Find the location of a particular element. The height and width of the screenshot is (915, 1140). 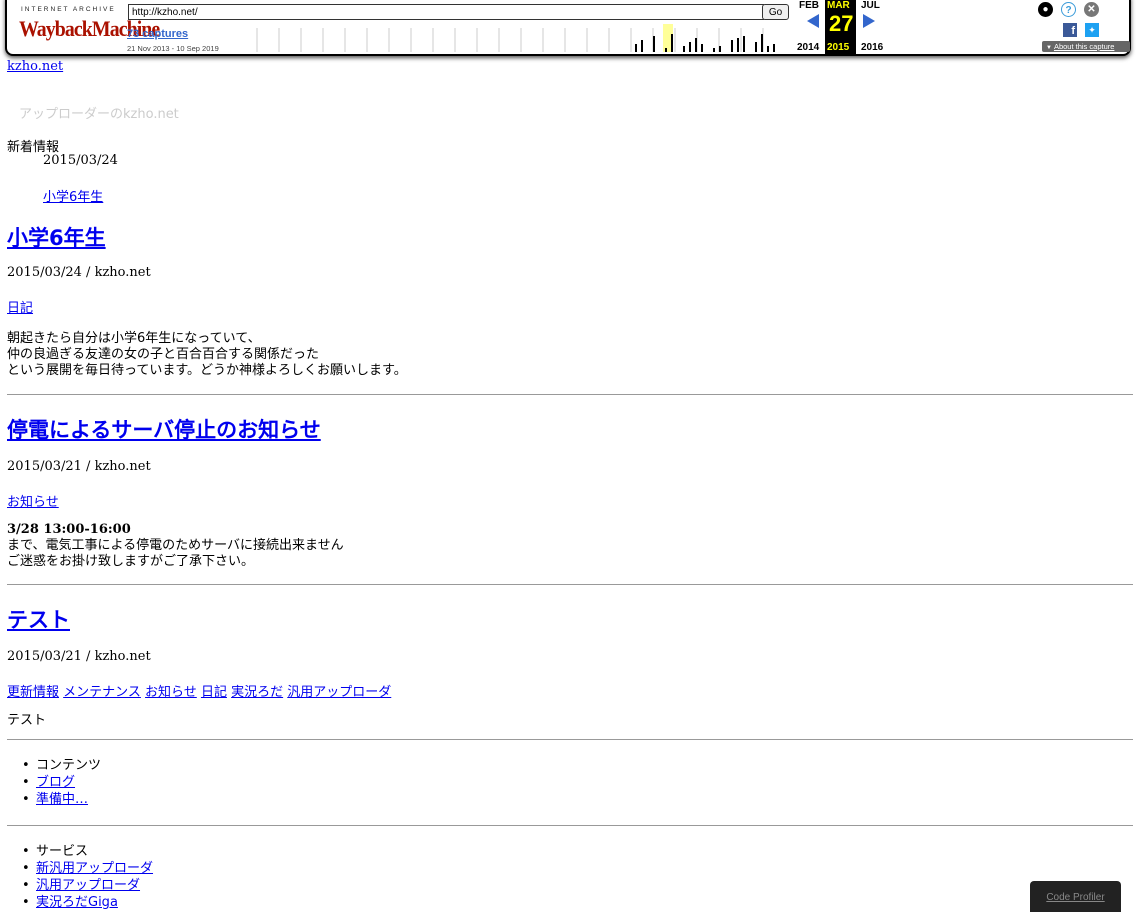

current-month: MAR is located at coordinates (838, 5).